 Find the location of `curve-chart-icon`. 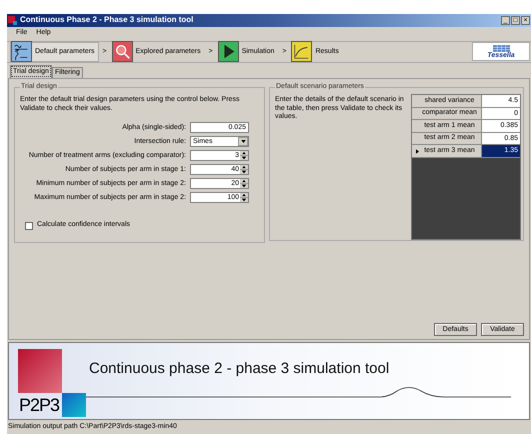

curve-chart-icon is located at coordinates (301, 51).